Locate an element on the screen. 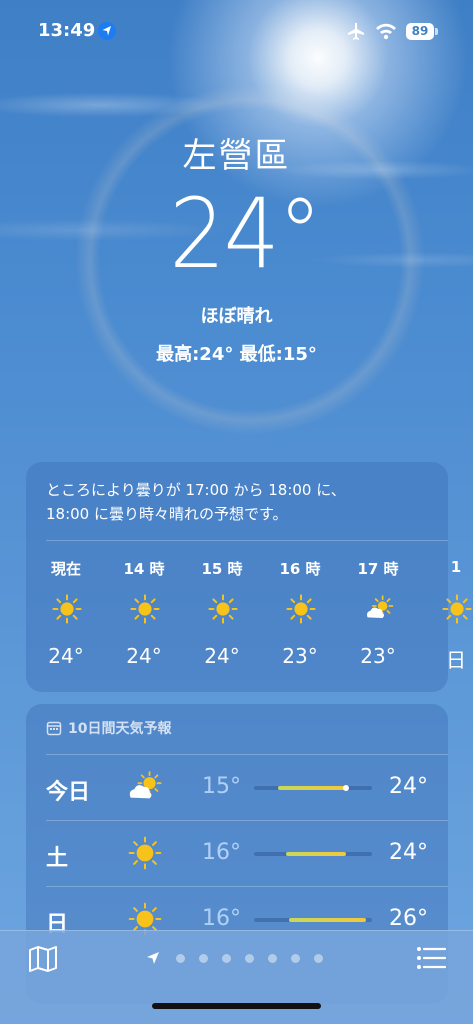 This screenshot has width=473, height=1024. calendar-icon is located at coordinates (54, 728).